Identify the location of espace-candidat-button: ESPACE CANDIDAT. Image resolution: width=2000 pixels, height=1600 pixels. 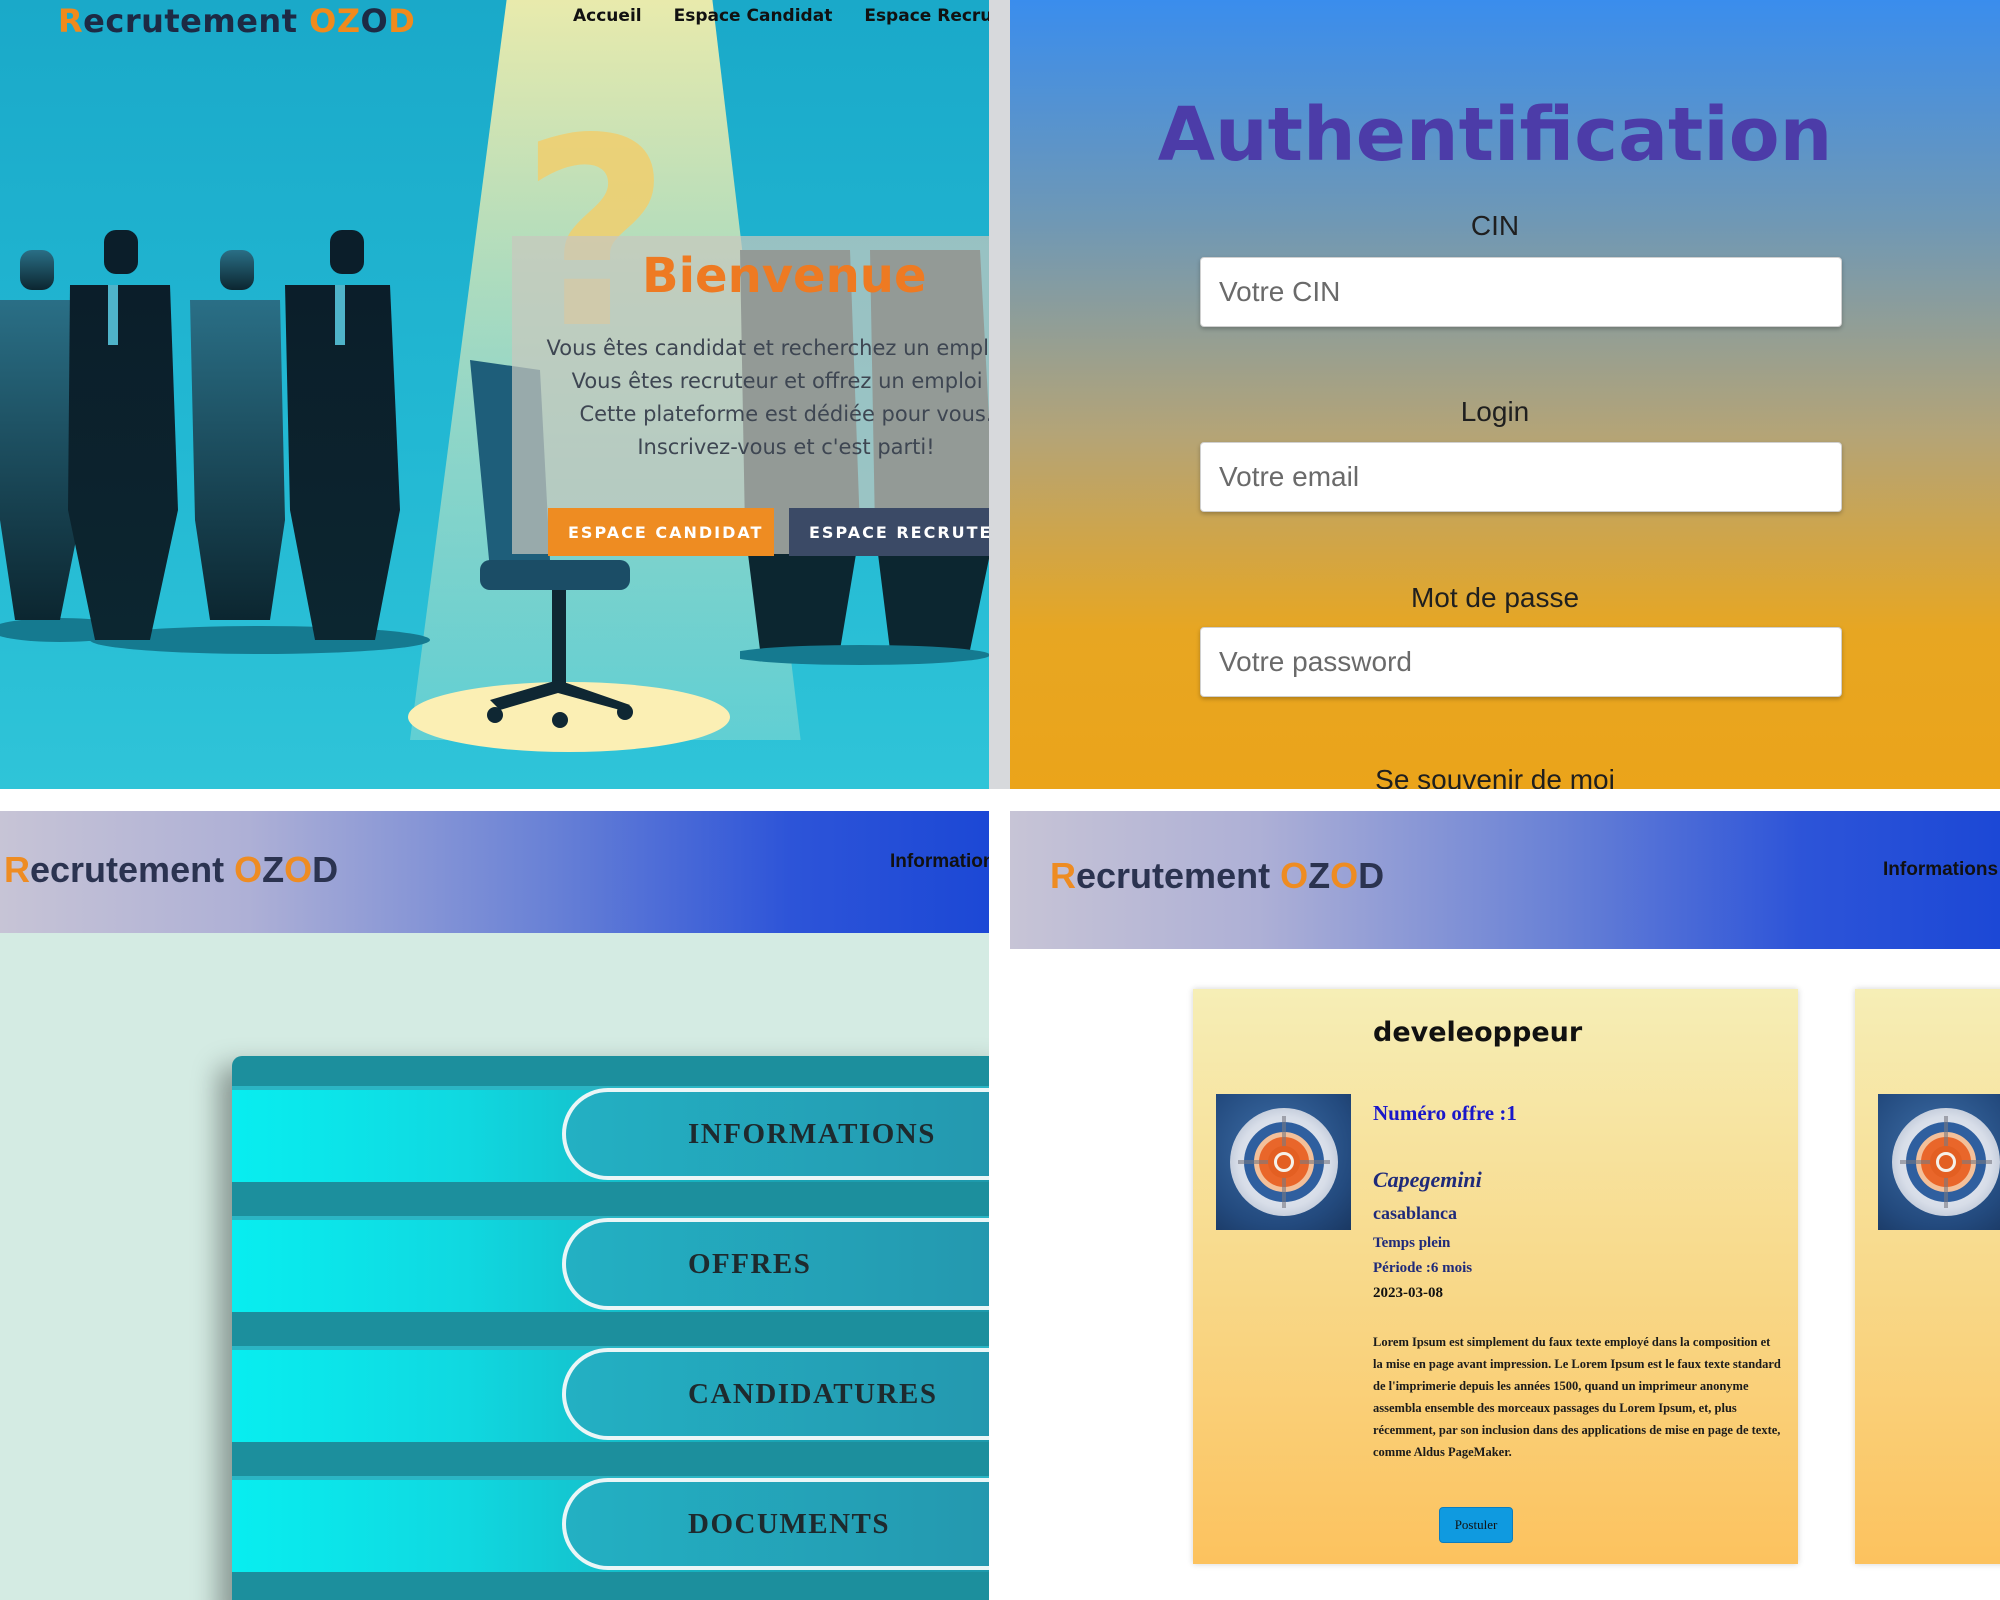
(661, 532).